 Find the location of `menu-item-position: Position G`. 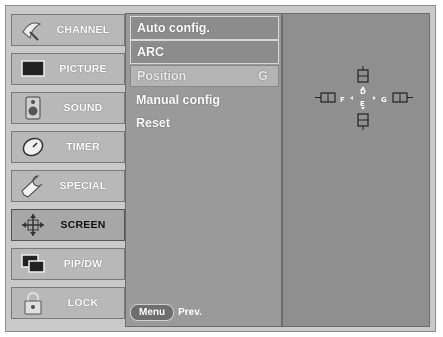

menu-item-position: Position G is located at coordinates (204, 76).